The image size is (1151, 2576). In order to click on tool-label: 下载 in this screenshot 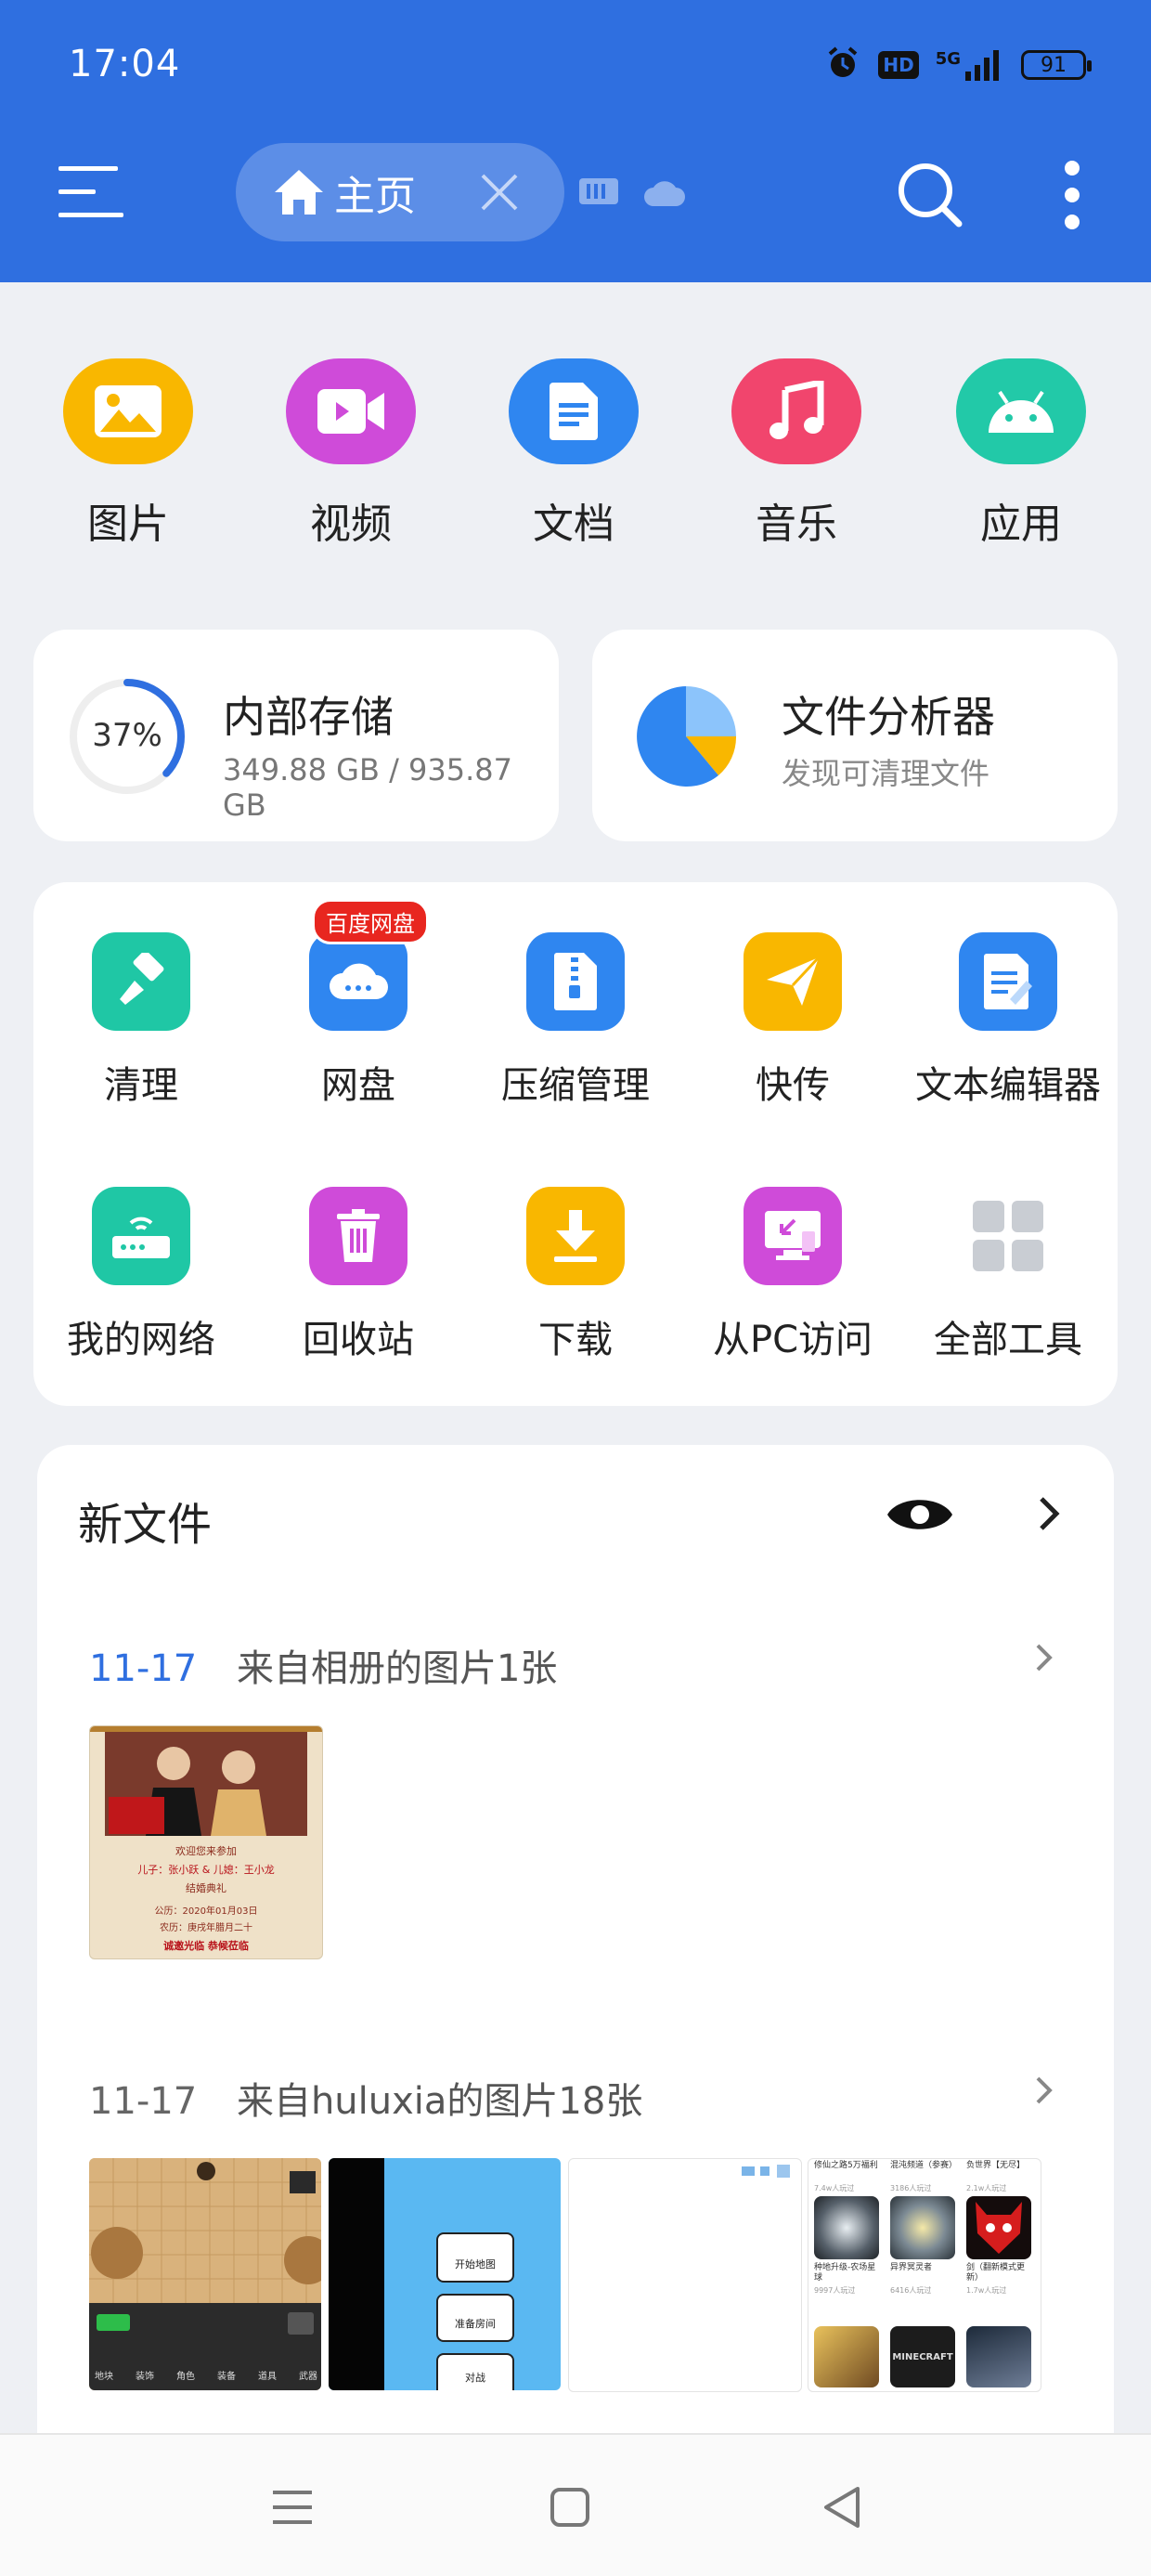, I will do `click(575, 1340)`.